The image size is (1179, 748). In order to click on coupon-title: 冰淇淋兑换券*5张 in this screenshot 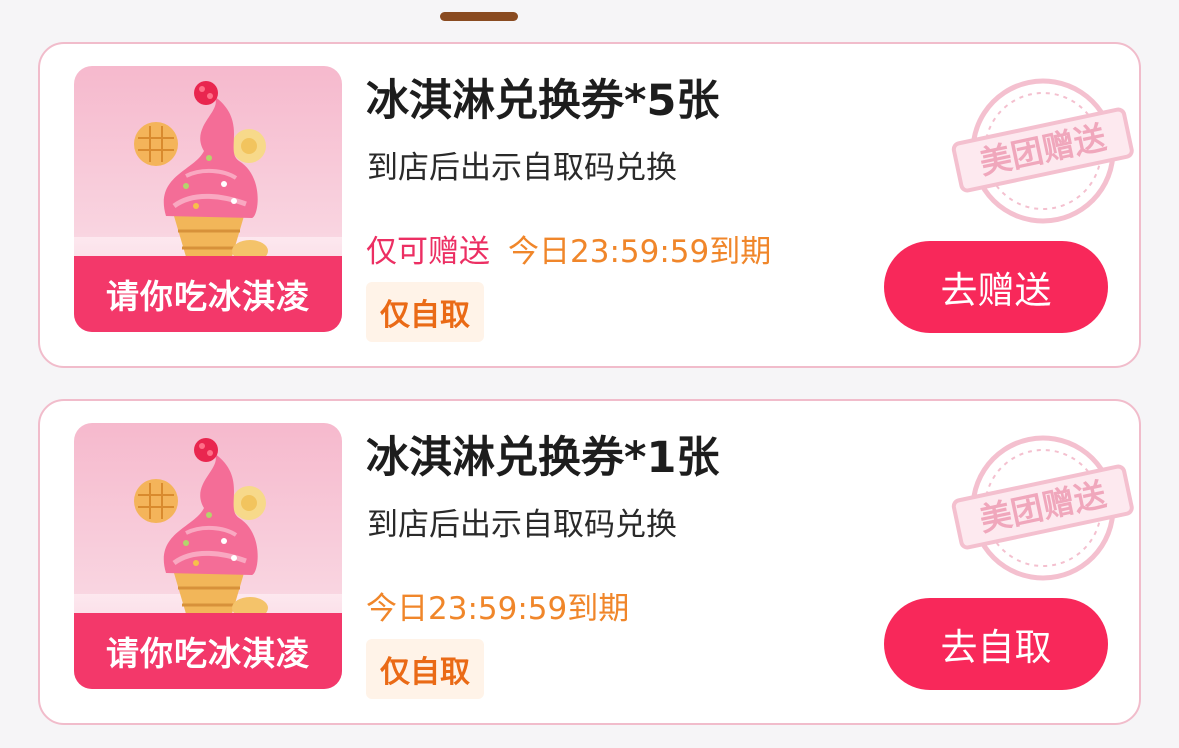, I will do `click(543, 101)`.